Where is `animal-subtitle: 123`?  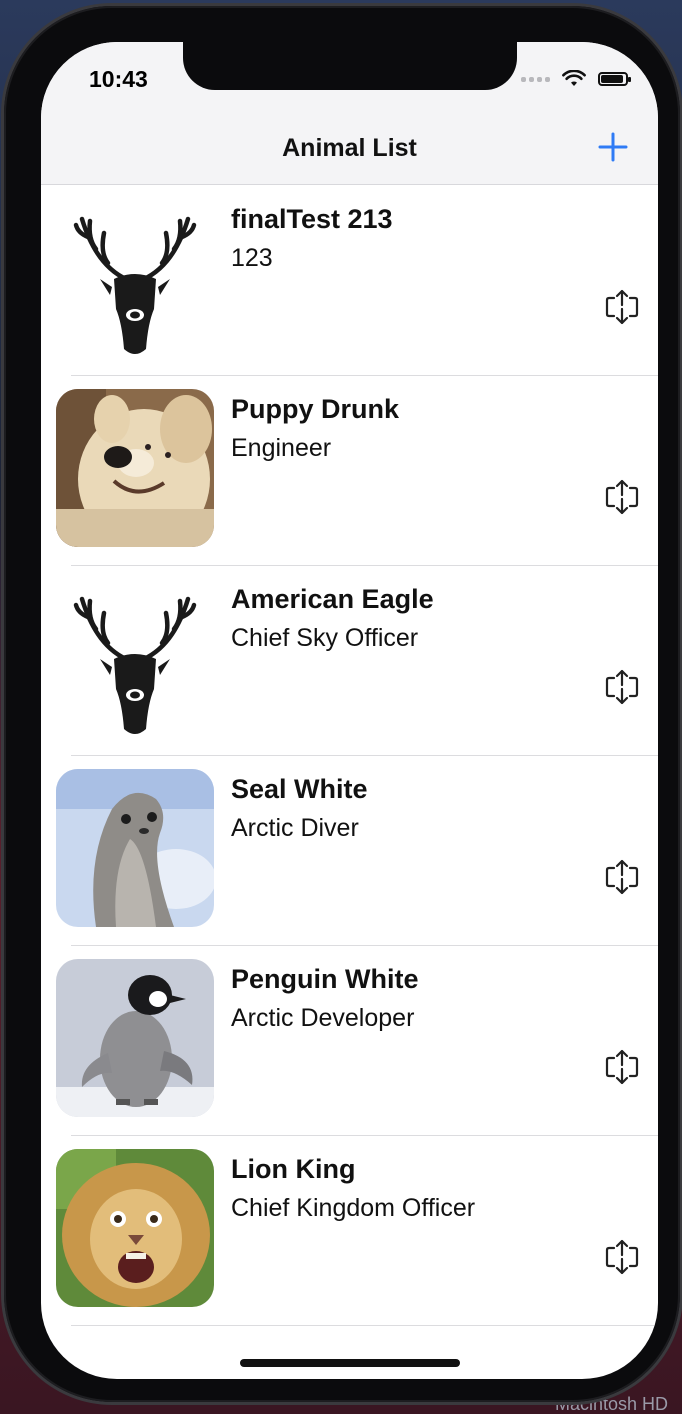
animal-subtitle: 123 is located at coordinates (252, 258).